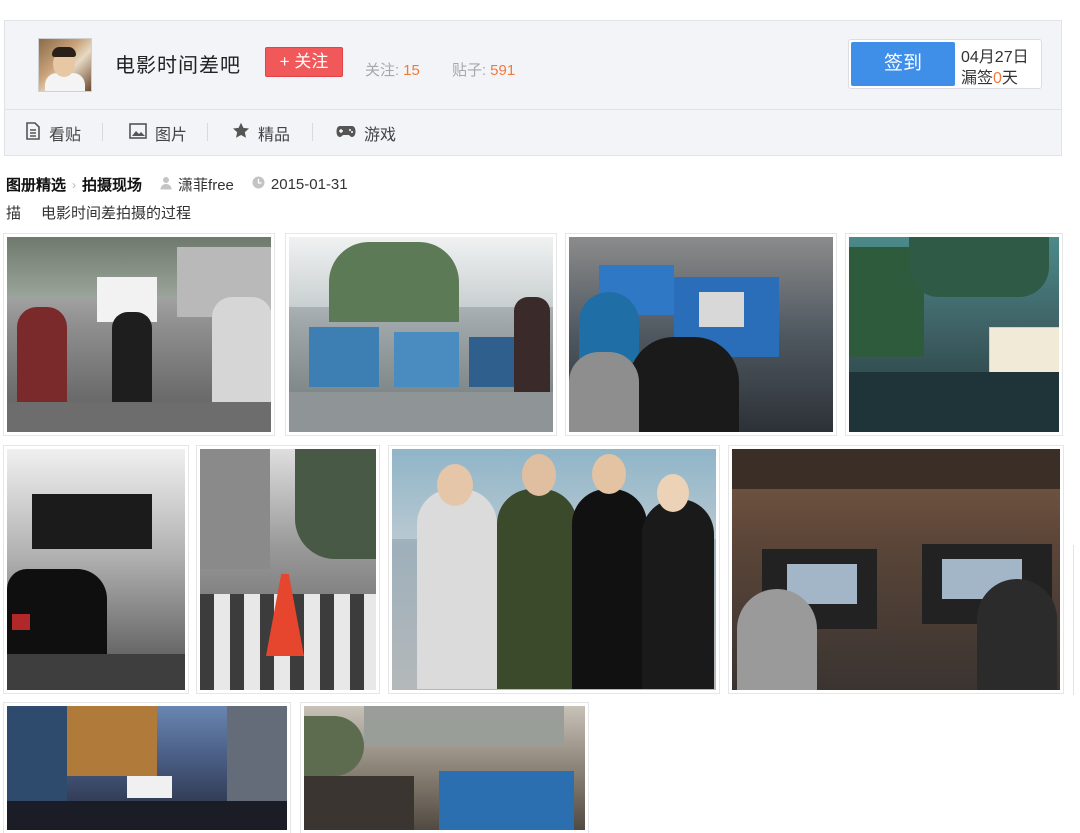  I want to click on tab-featured: 精品, so click(261, 133).